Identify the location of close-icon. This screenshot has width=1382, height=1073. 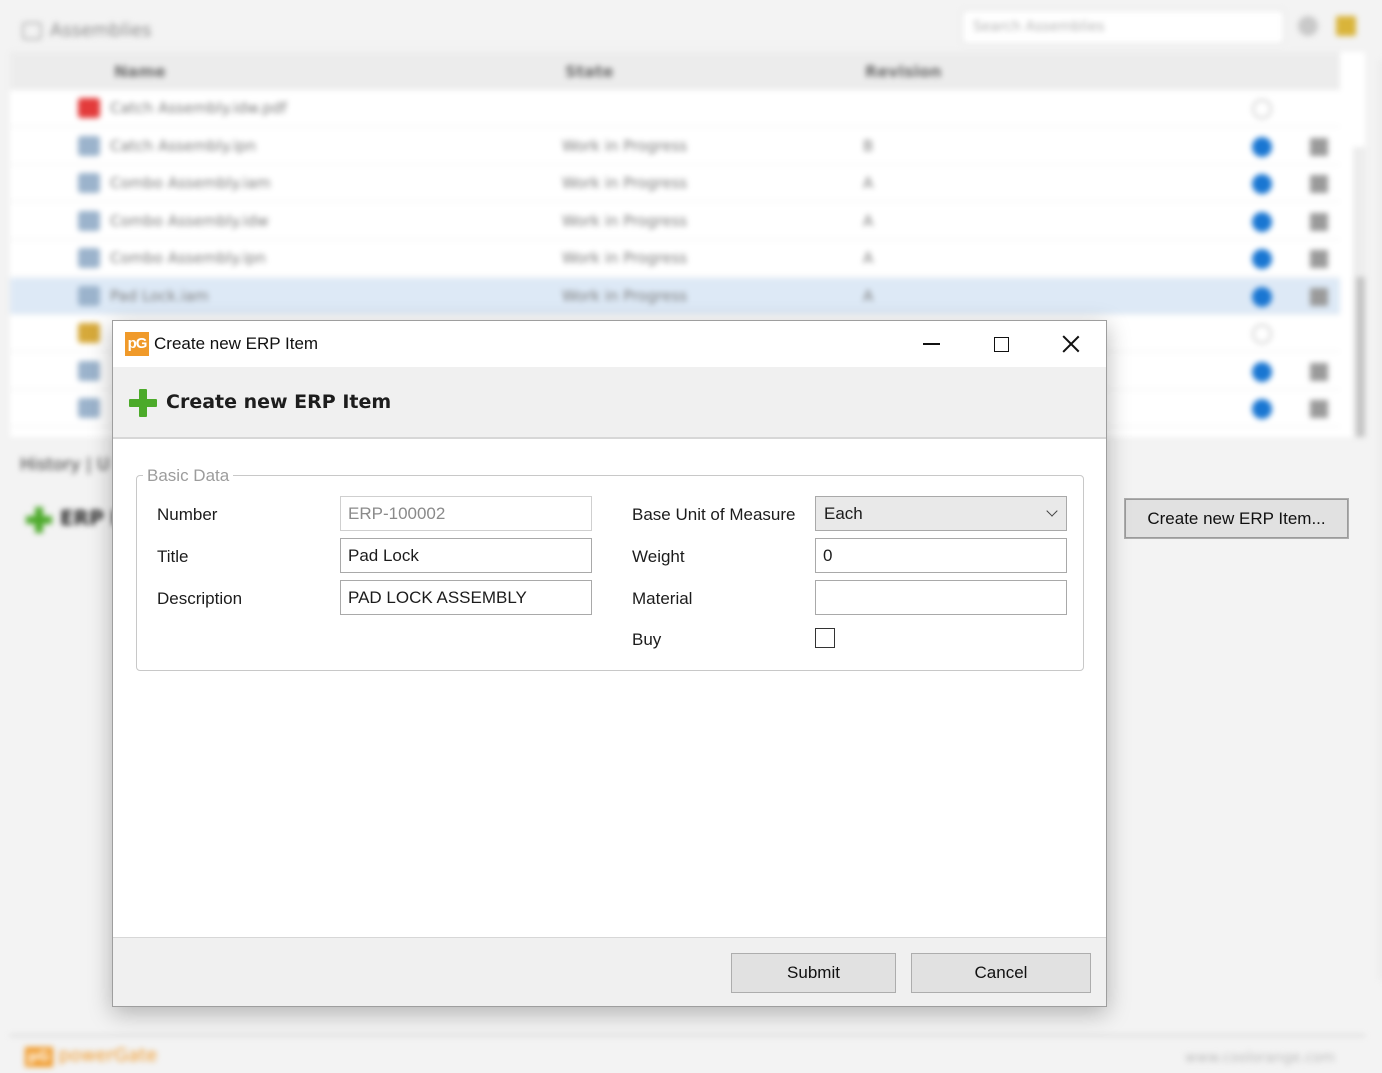
(1071, 344).